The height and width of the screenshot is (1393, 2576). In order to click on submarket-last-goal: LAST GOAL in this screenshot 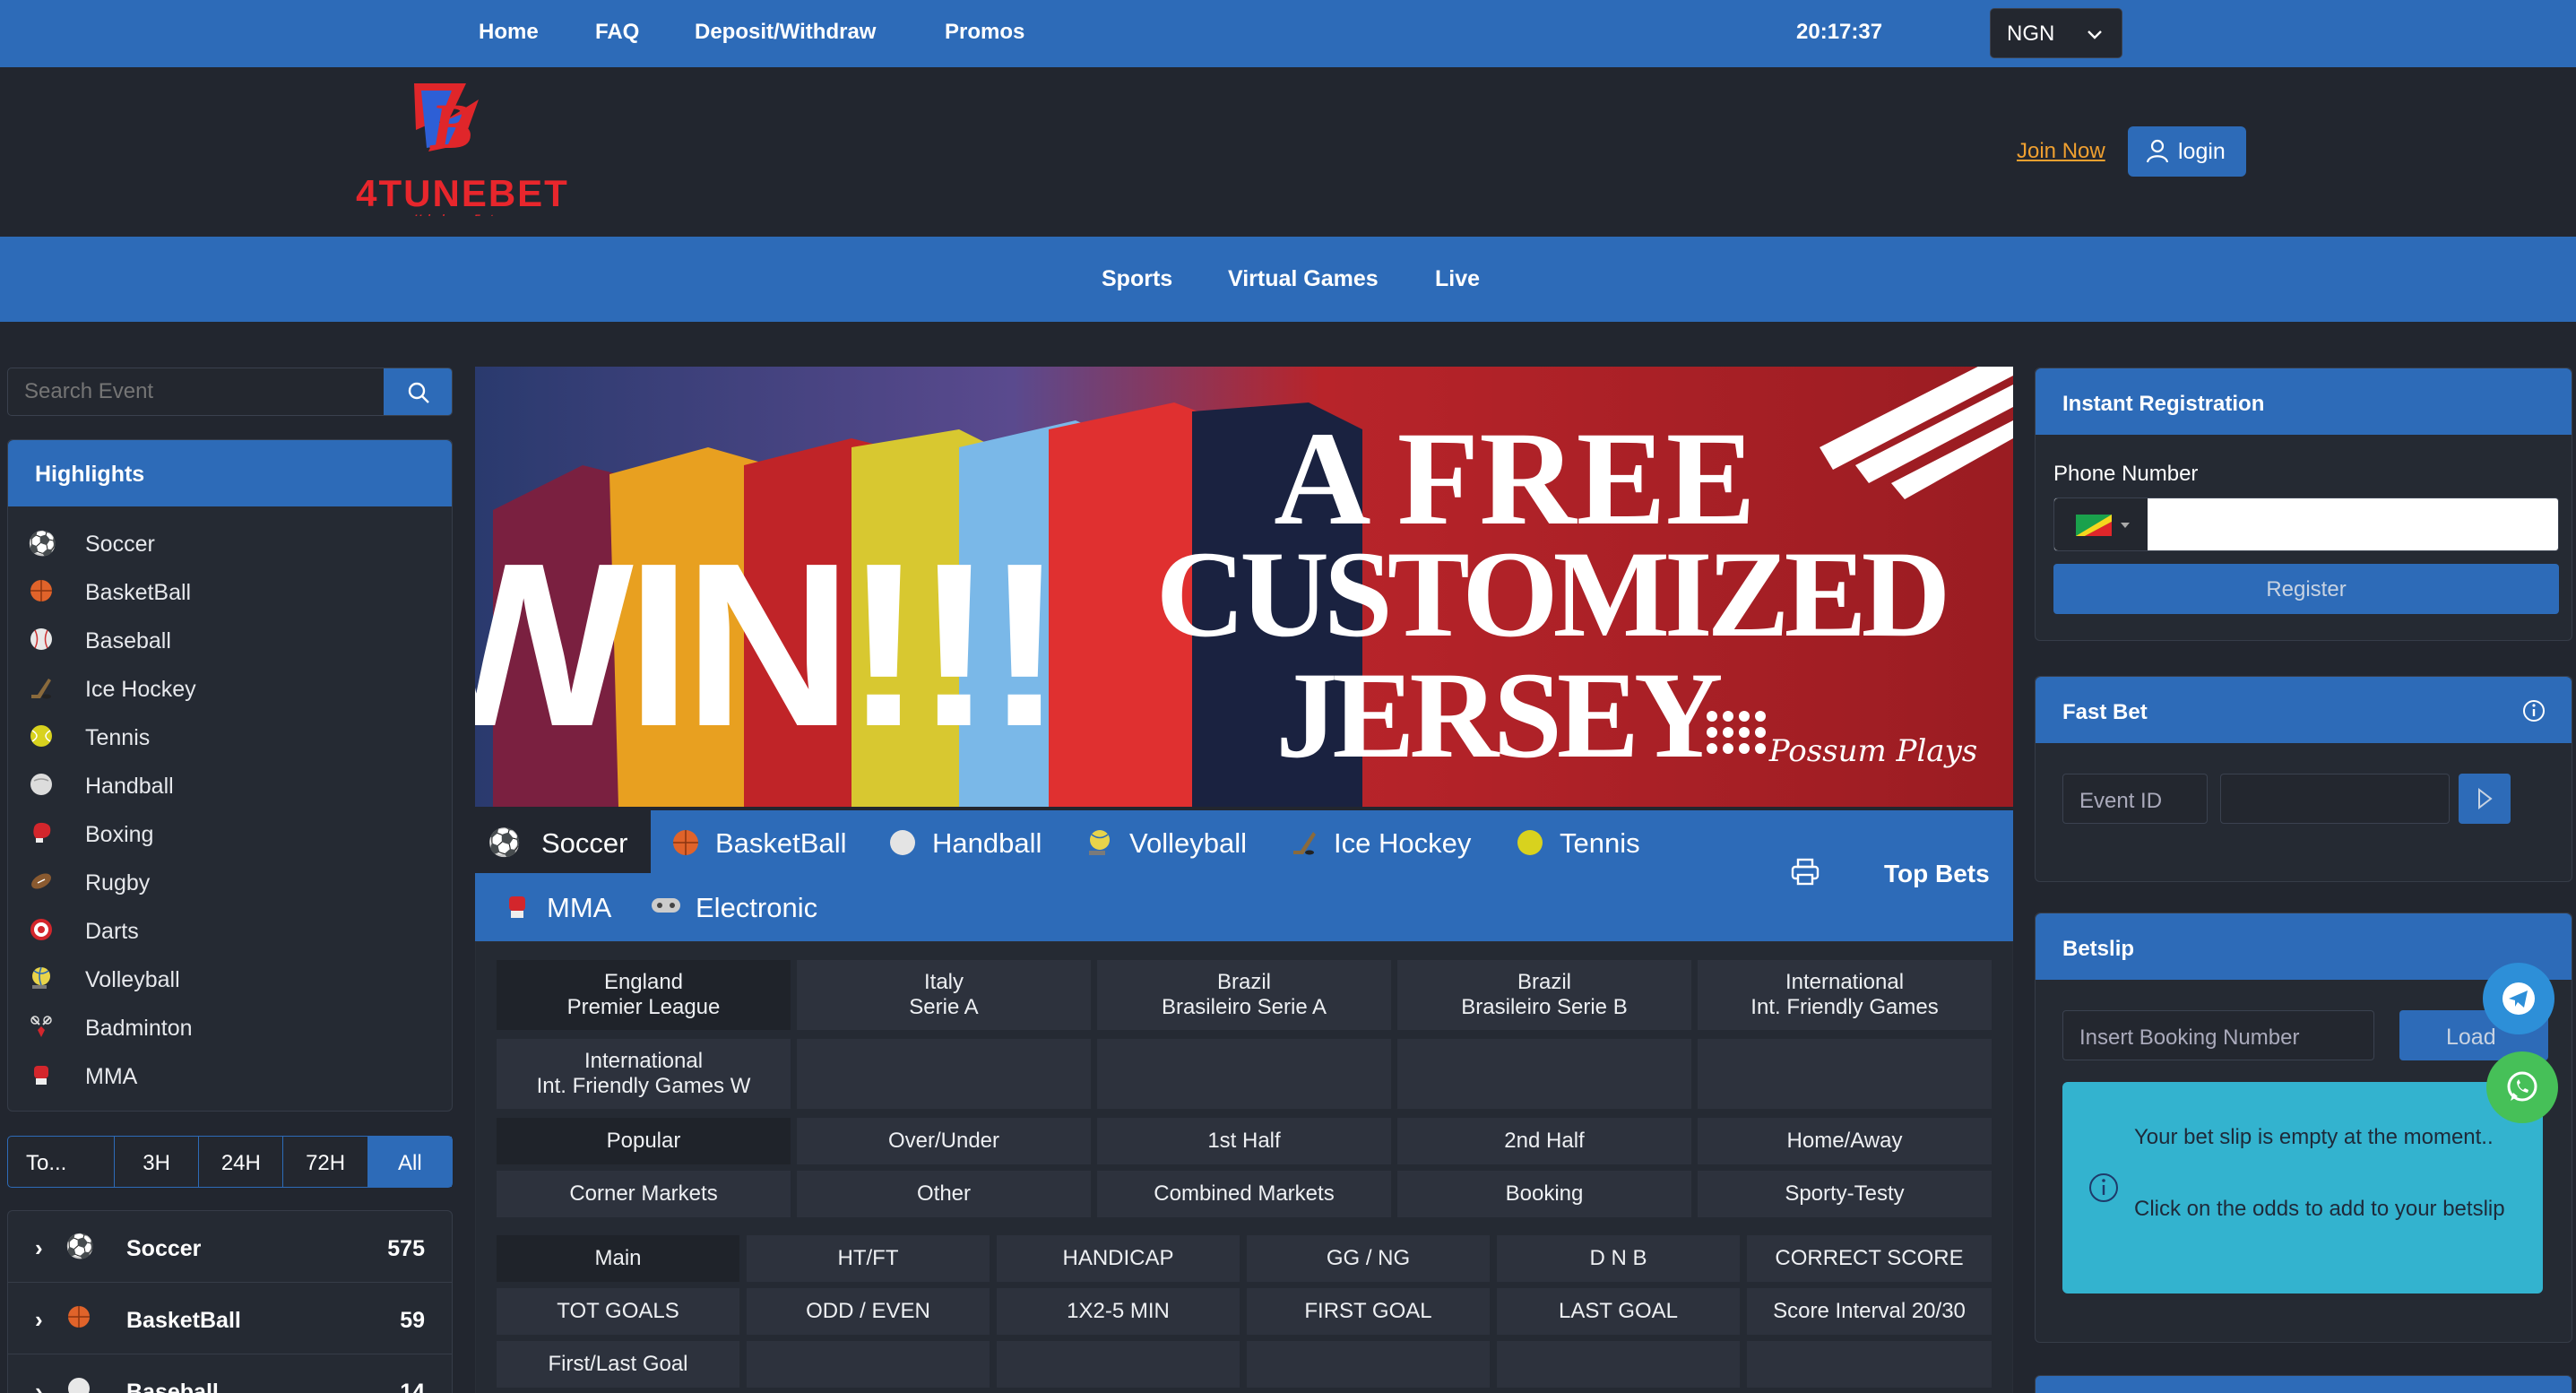, I will do `click(1618, 1311)`.